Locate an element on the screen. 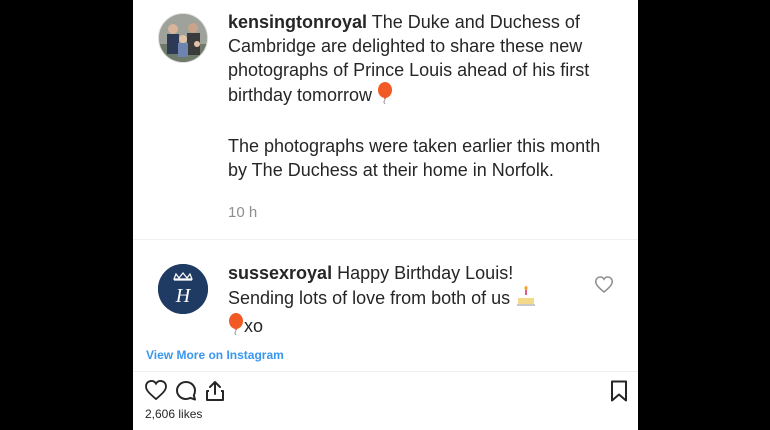 The height and width of the screenshot is (430, 770). post-timestamp: 10 h is located at coordinates (242, 212).